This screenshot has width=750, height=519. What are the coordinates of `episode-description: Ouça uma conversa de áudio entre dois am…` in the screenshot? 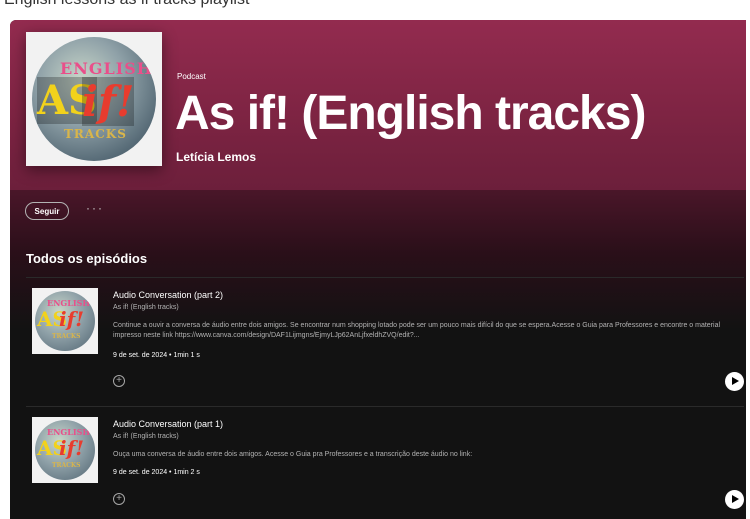 It's located at (293, 454).